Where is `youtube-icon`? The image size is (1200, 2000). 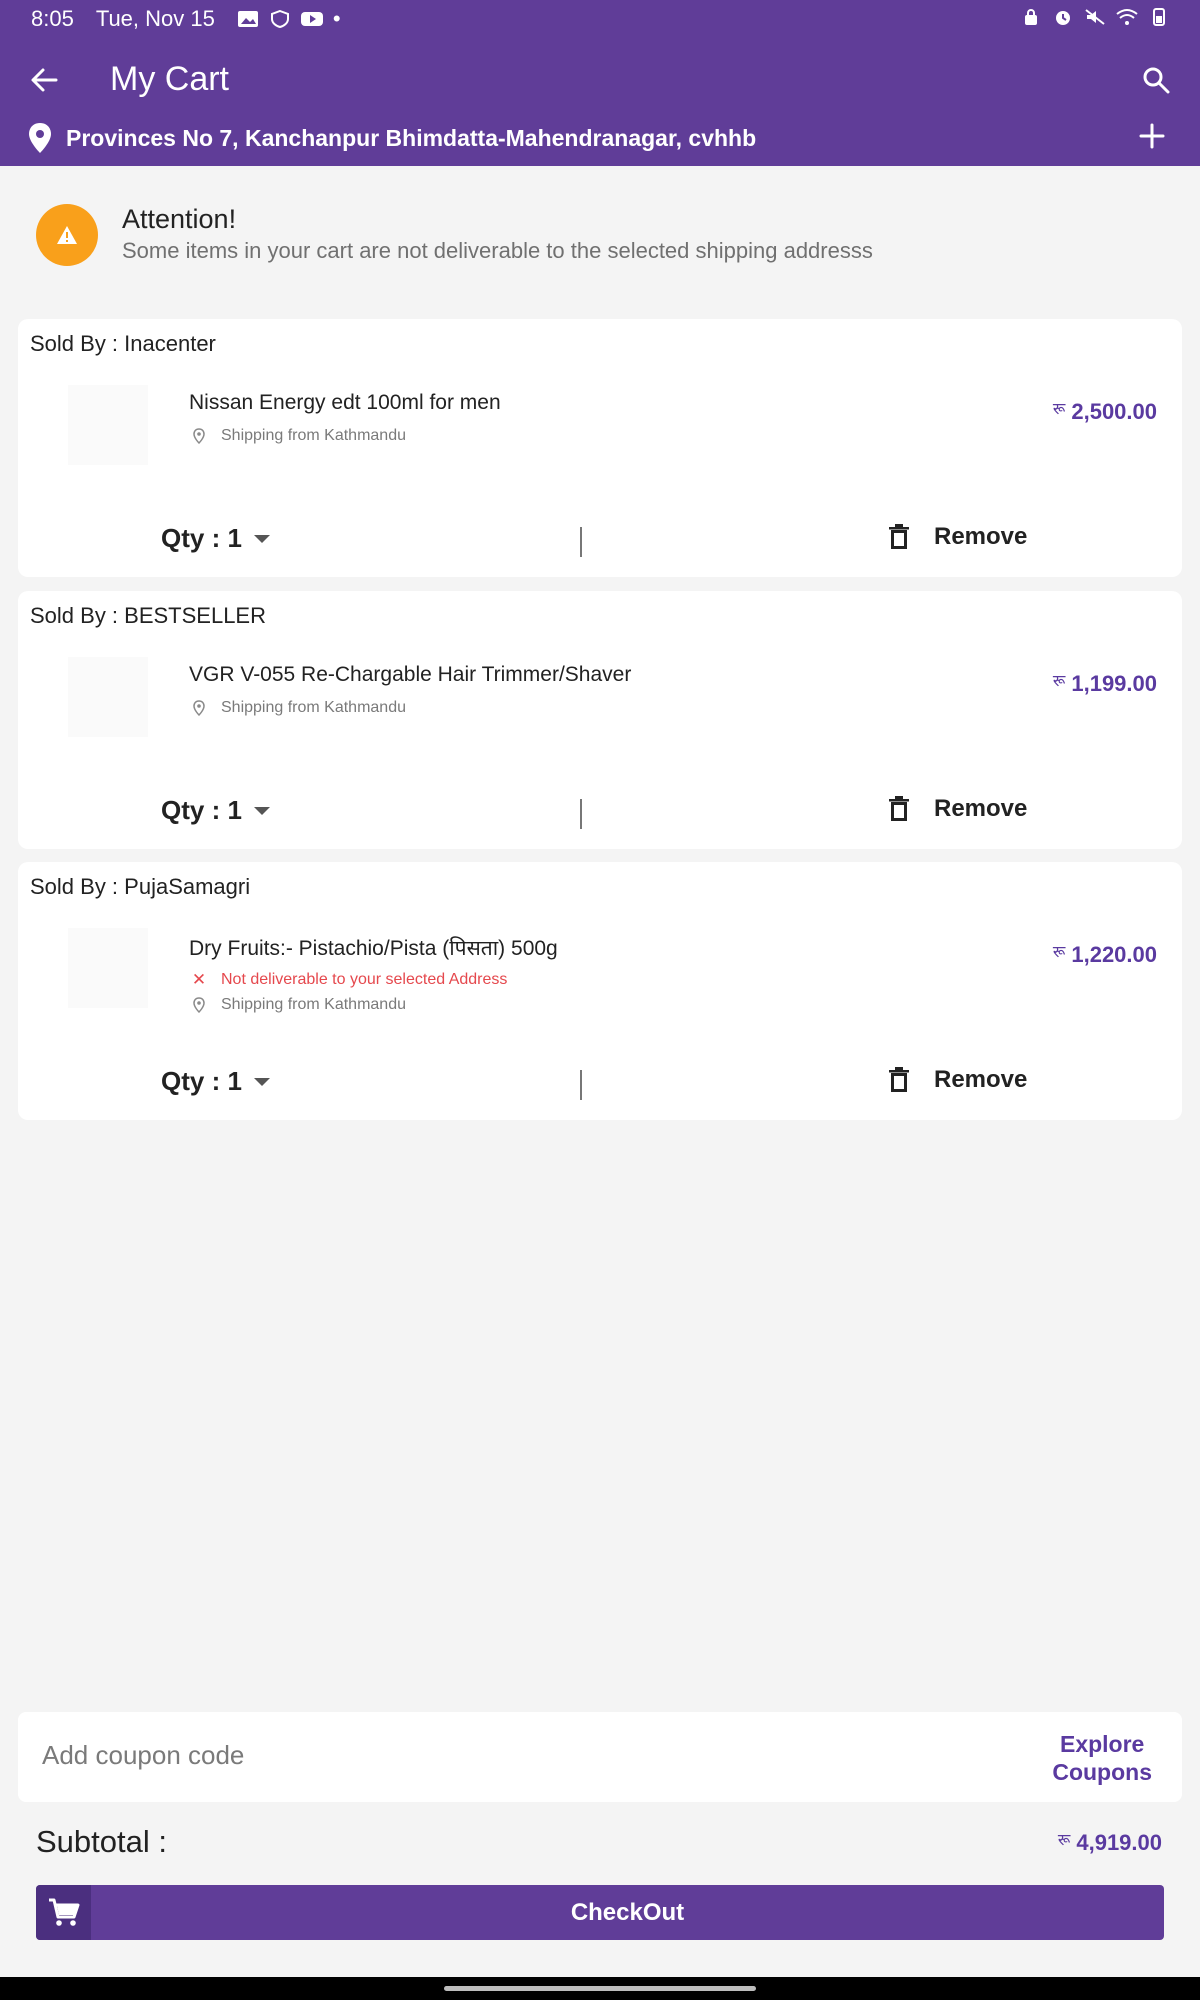 youtube-icon is located at coordinates (311, 19).